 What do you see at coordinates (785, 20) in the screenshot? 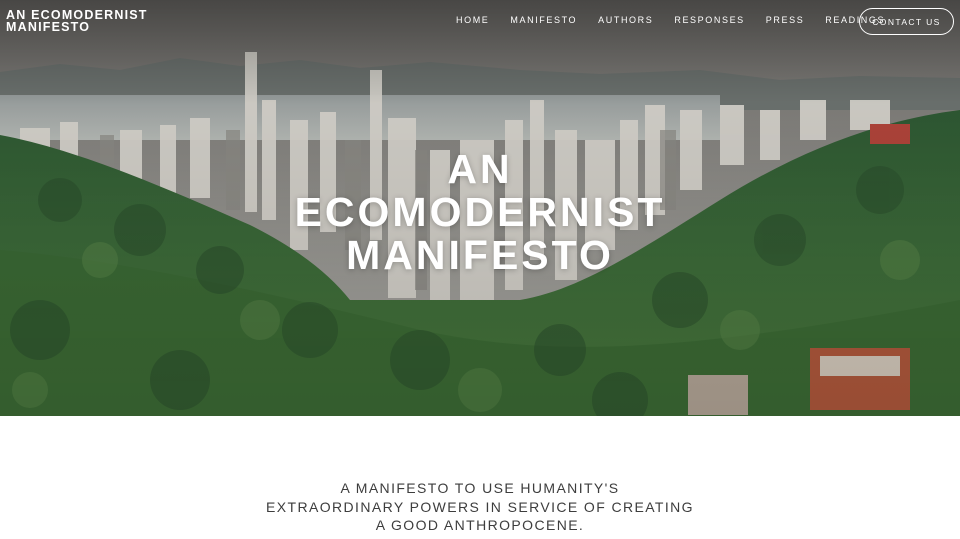
I see `nav-item-press: PRESS` at bounding box center [785, 20].